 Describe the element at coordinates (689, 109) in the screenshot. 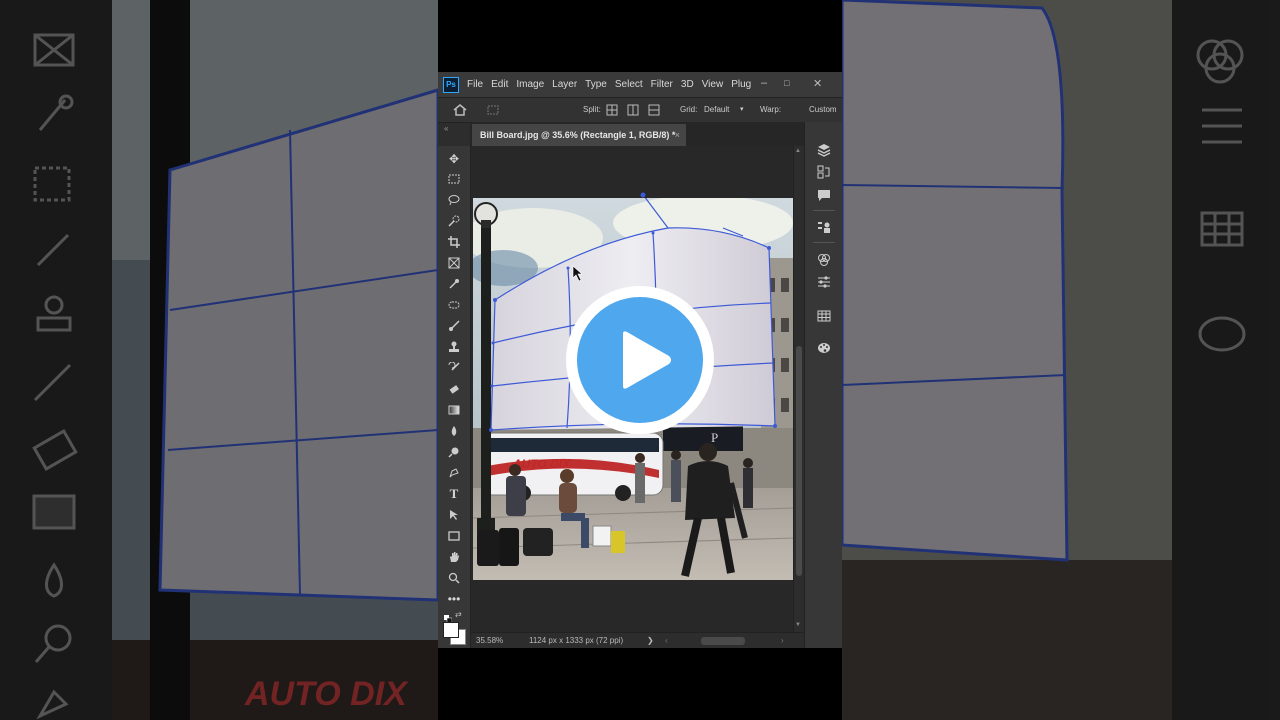

I see `grid-label: Grid:` at that location.